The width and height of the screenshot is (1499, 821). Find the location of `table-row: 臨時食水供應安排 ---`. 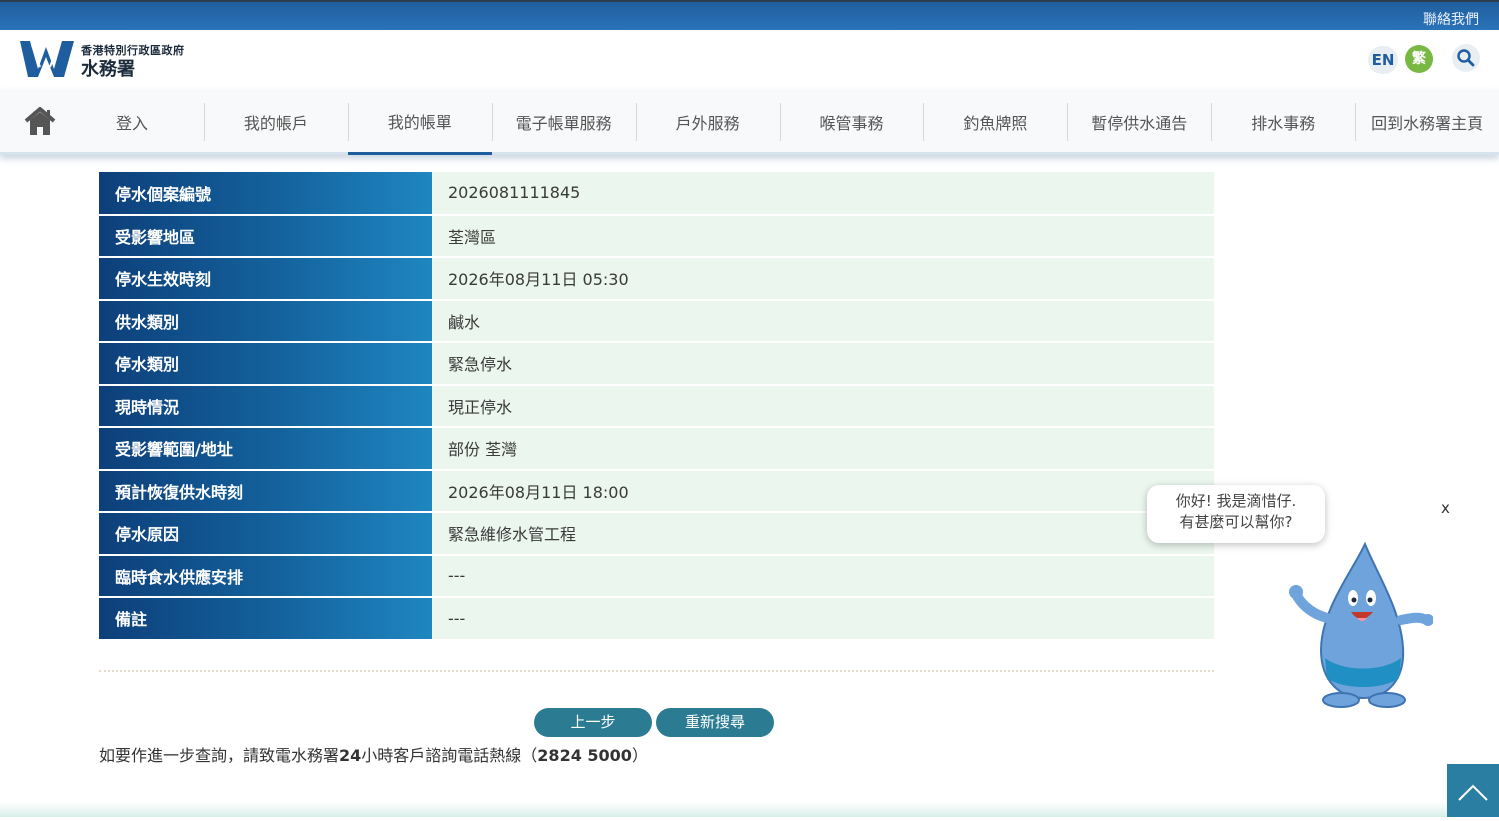

table-row: 臨時食水供應安排 --- is located at coordinates (656, 576).